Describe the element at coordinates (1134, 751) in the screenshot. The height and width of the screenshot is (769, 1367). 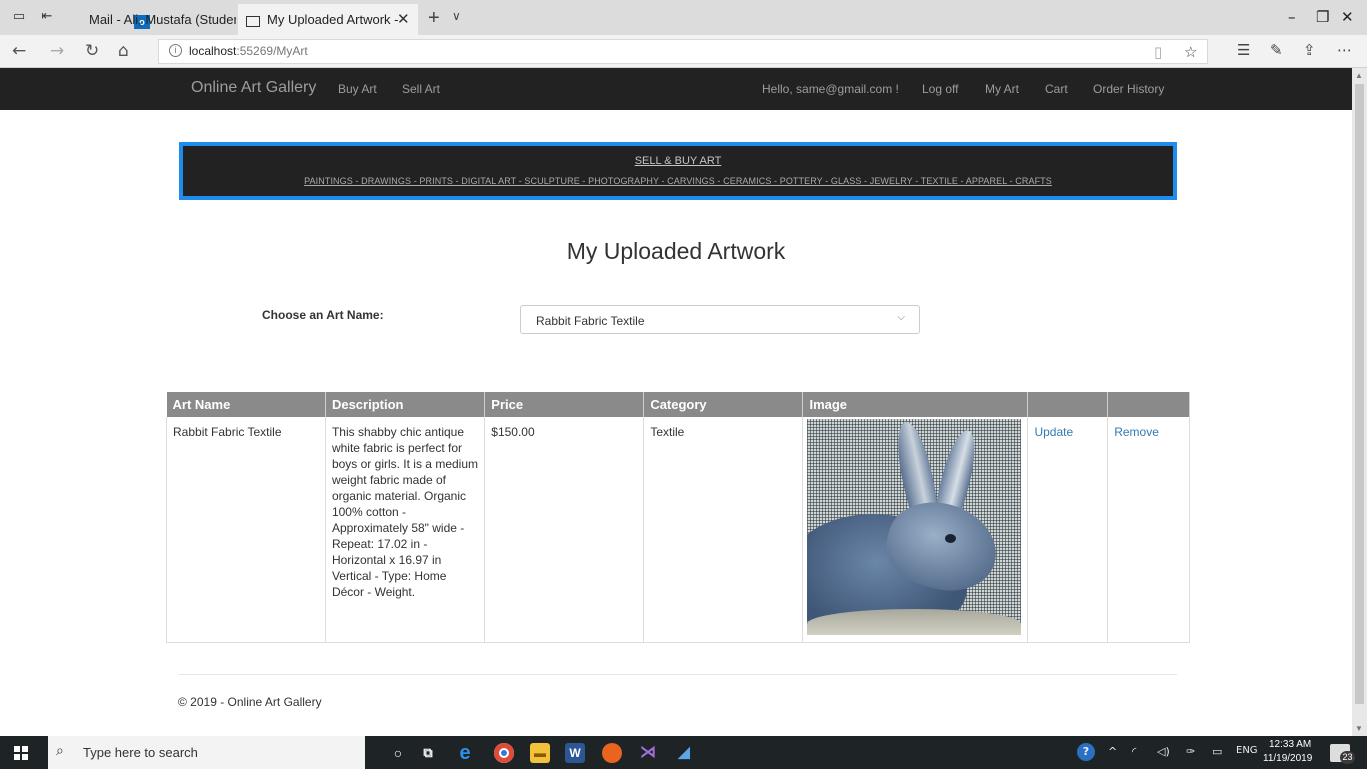
I see `wifi-icon: ◜` at that location.